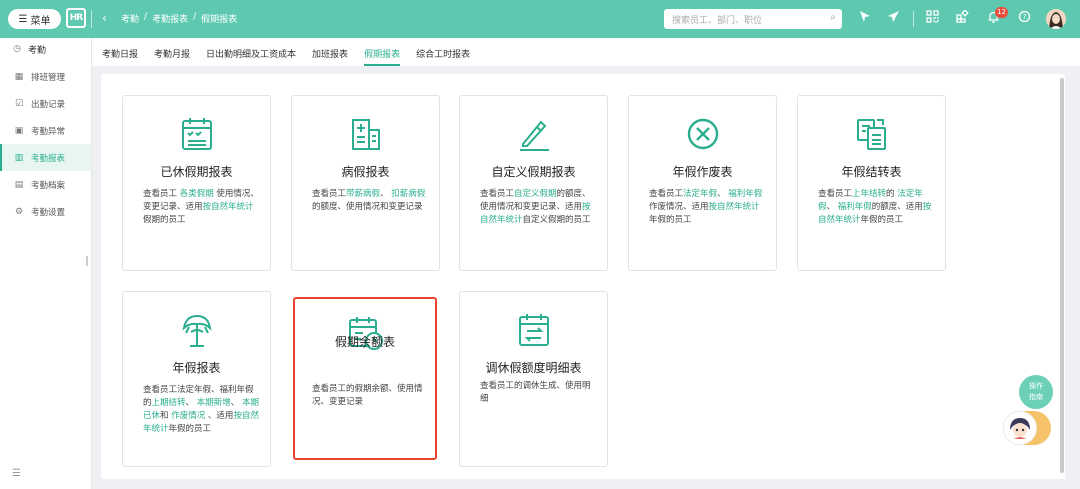  I want to click on sidebar-resize-handle, so click(87, 261).